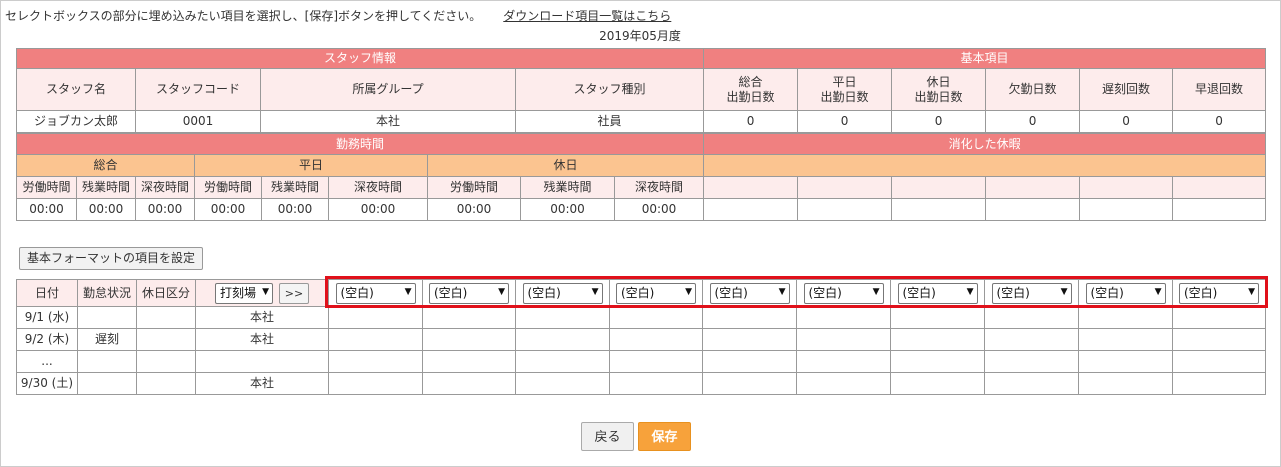 The image size is (1281, 467). What do you see at coordinates (311, 165) in the screenshot?
I see `group-weekday-header: 平日` at bounding box center [311, 165].